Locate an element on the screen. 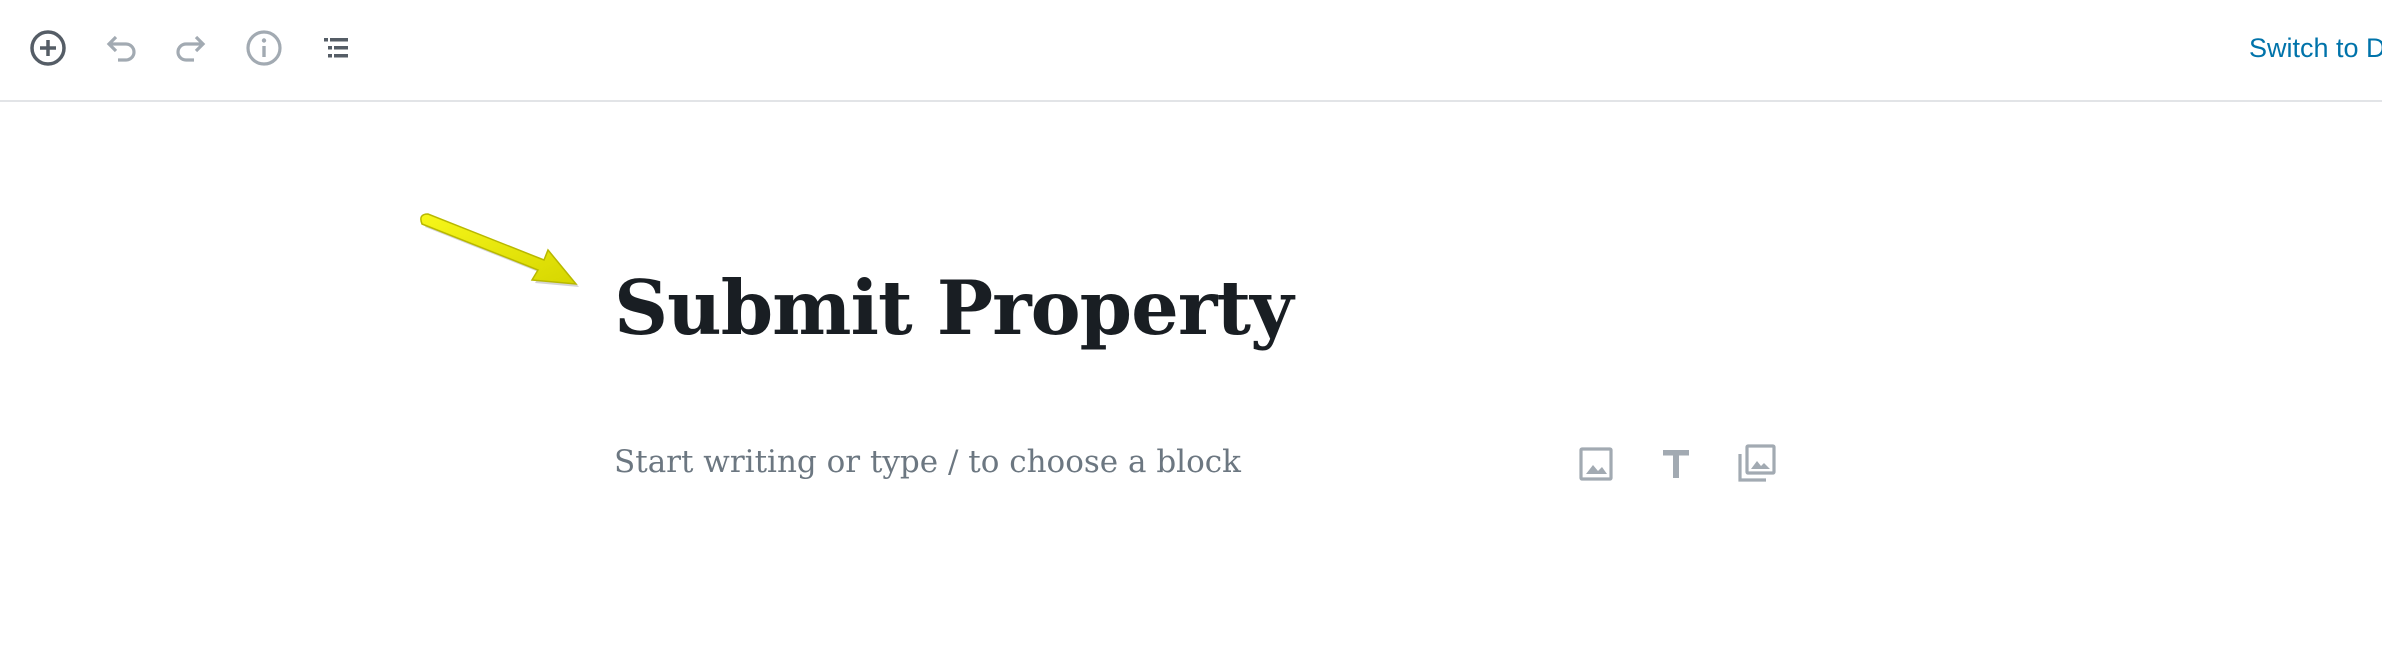 The height and width of the screenshot is (662, 2382). redo-icon is located at coordinates (191, 48).